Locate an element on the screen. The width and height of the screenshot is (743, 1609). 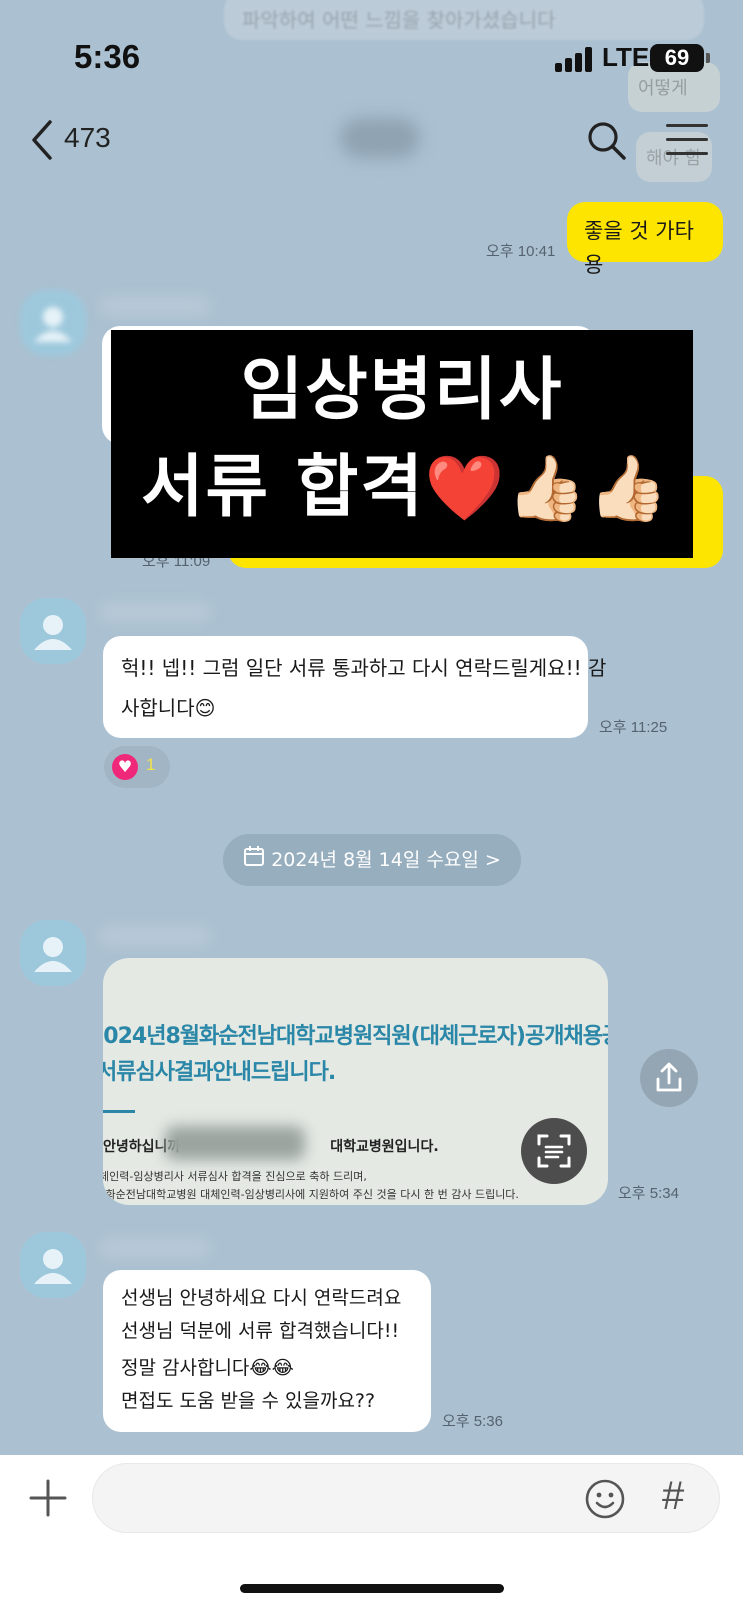
photo-divider is located at coordinates (119, 1111).